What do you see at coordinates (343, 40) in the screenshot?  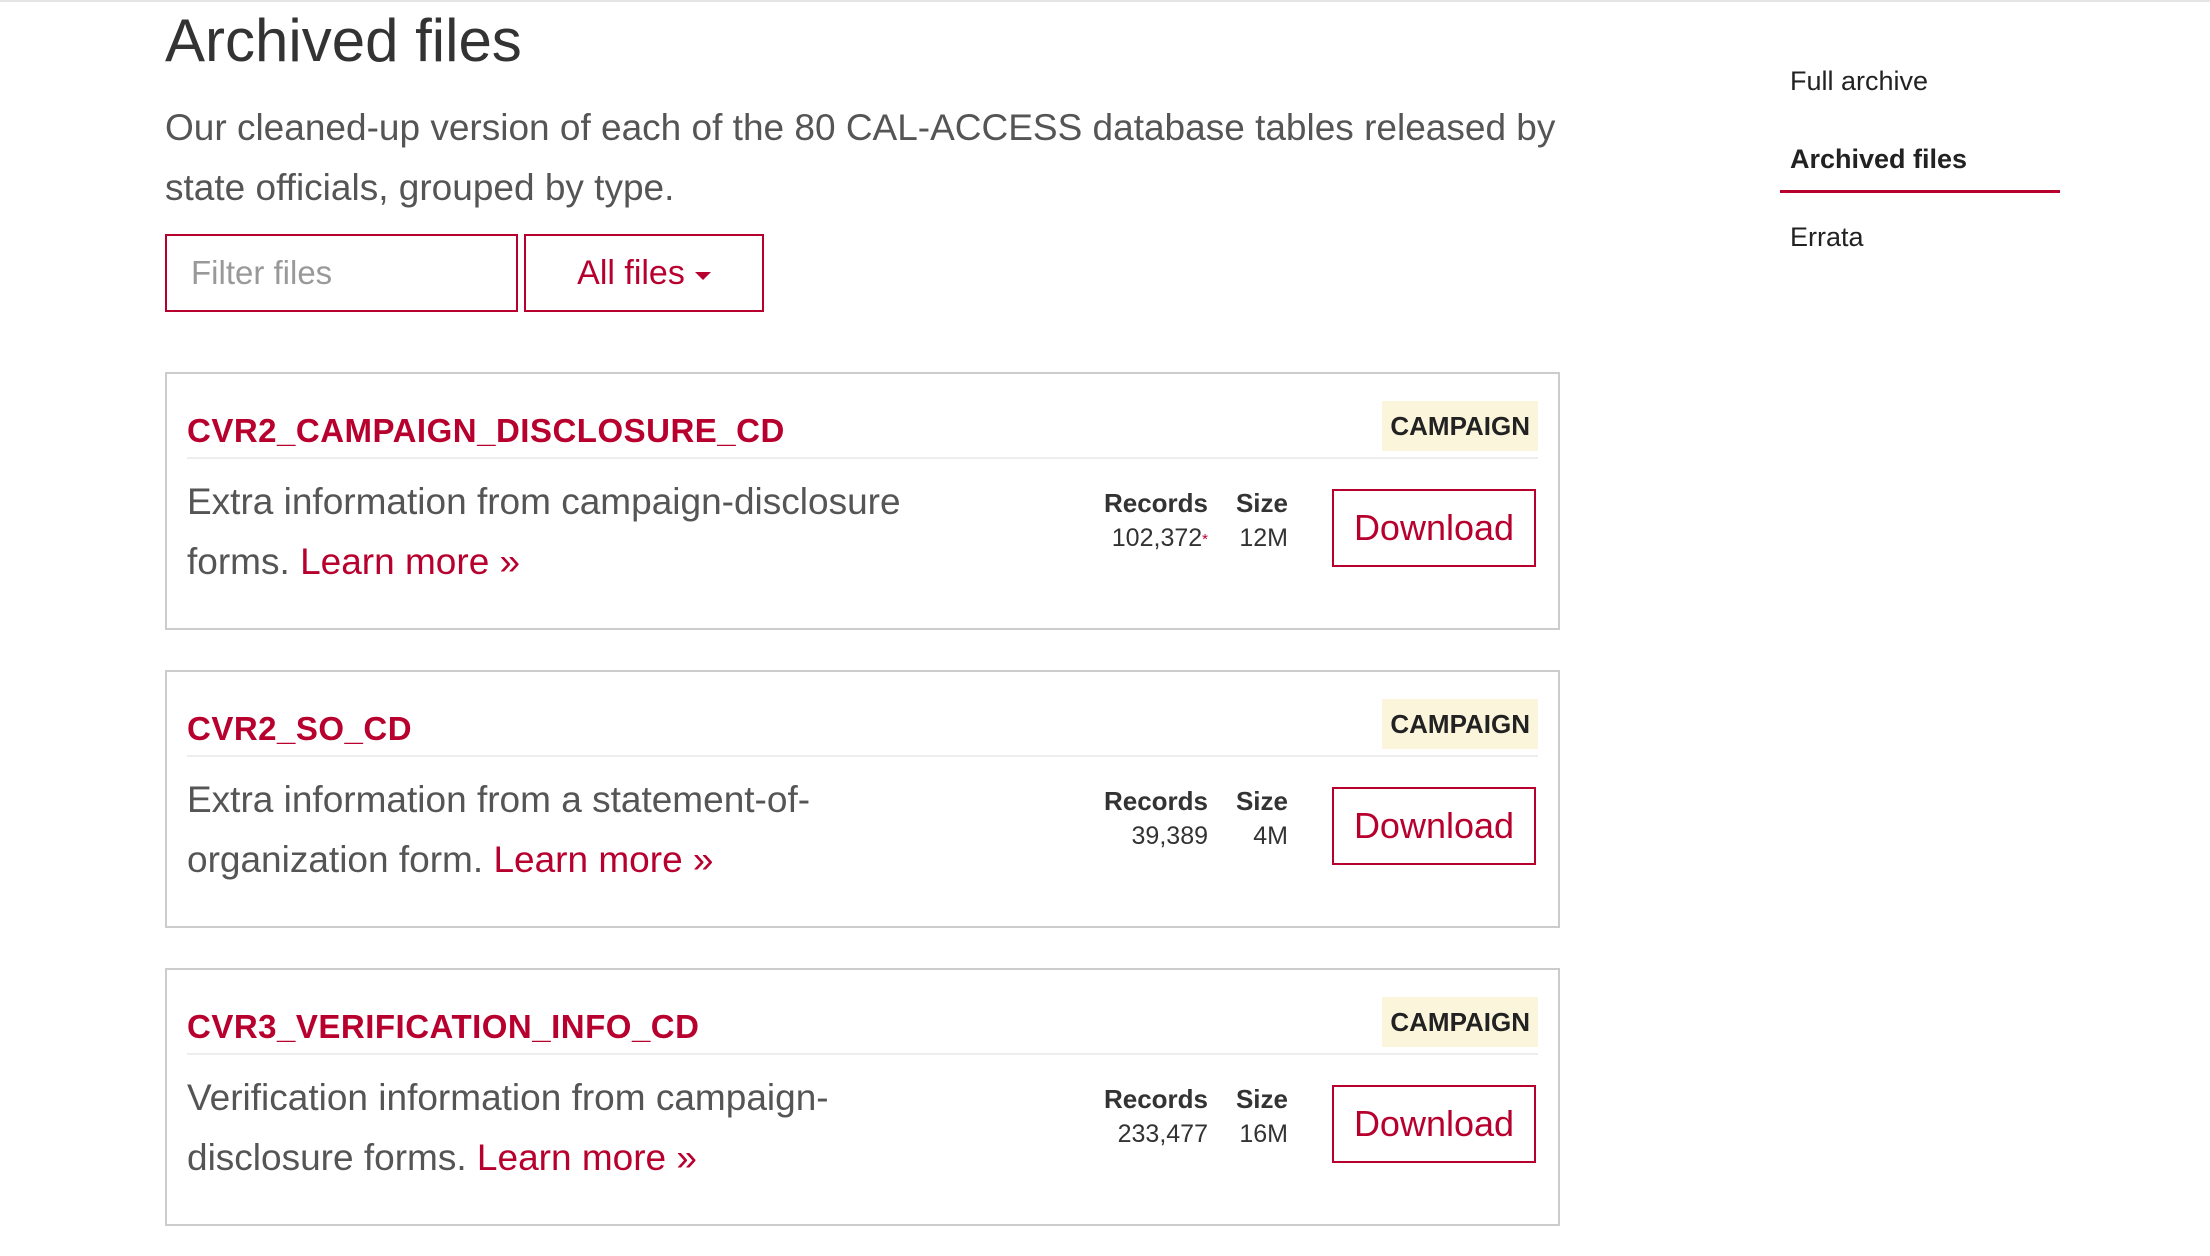 I see `page-title: Archived files` at bounding box center [343, 40].